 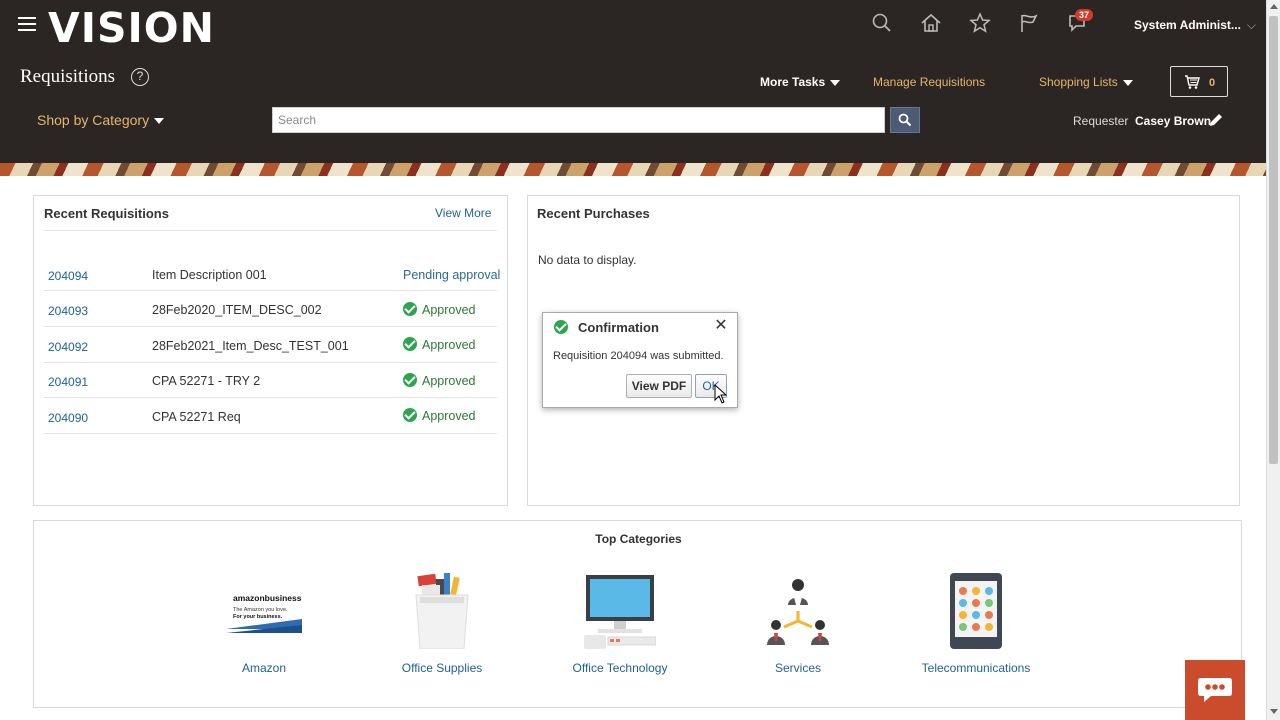 I want to click on requisition-description: Item Description 001, so click(x=209, y=275).